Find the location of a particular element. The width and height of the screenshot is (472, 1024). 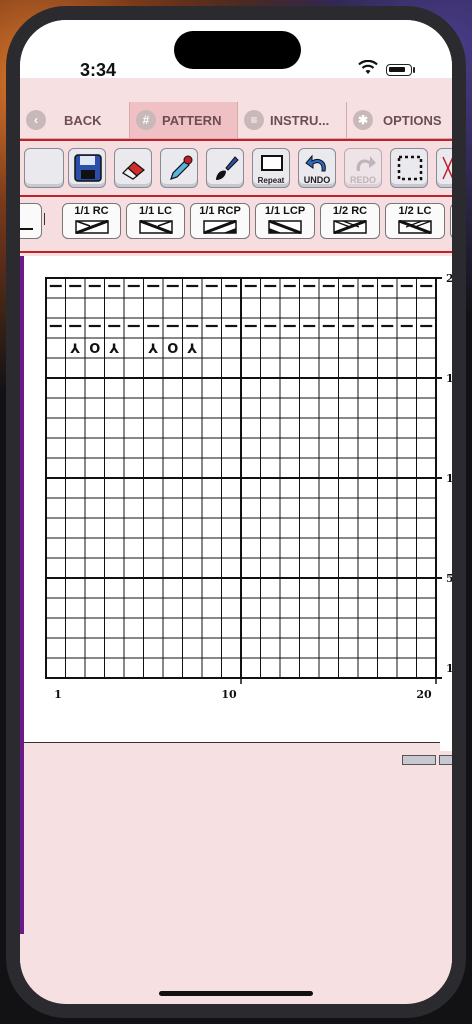

tool-toolbar: Repeat UNDO REDO is located at coordinates (236, 168).